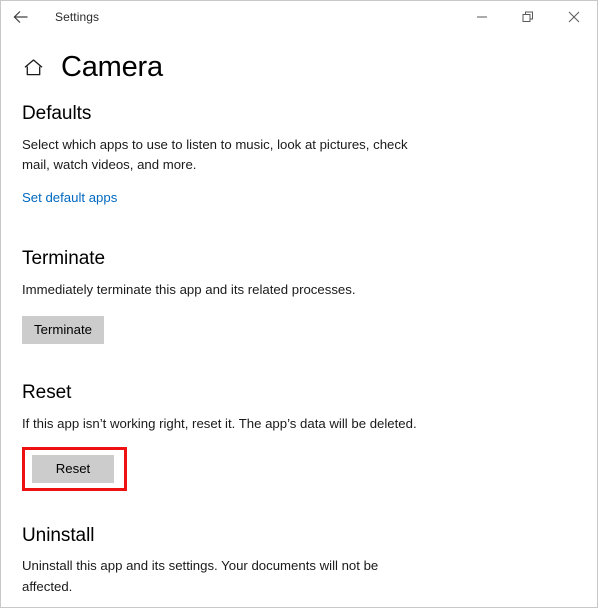 The height and width of the screenshot is (610, 600). I want to click on close-button, so click(574, 17).